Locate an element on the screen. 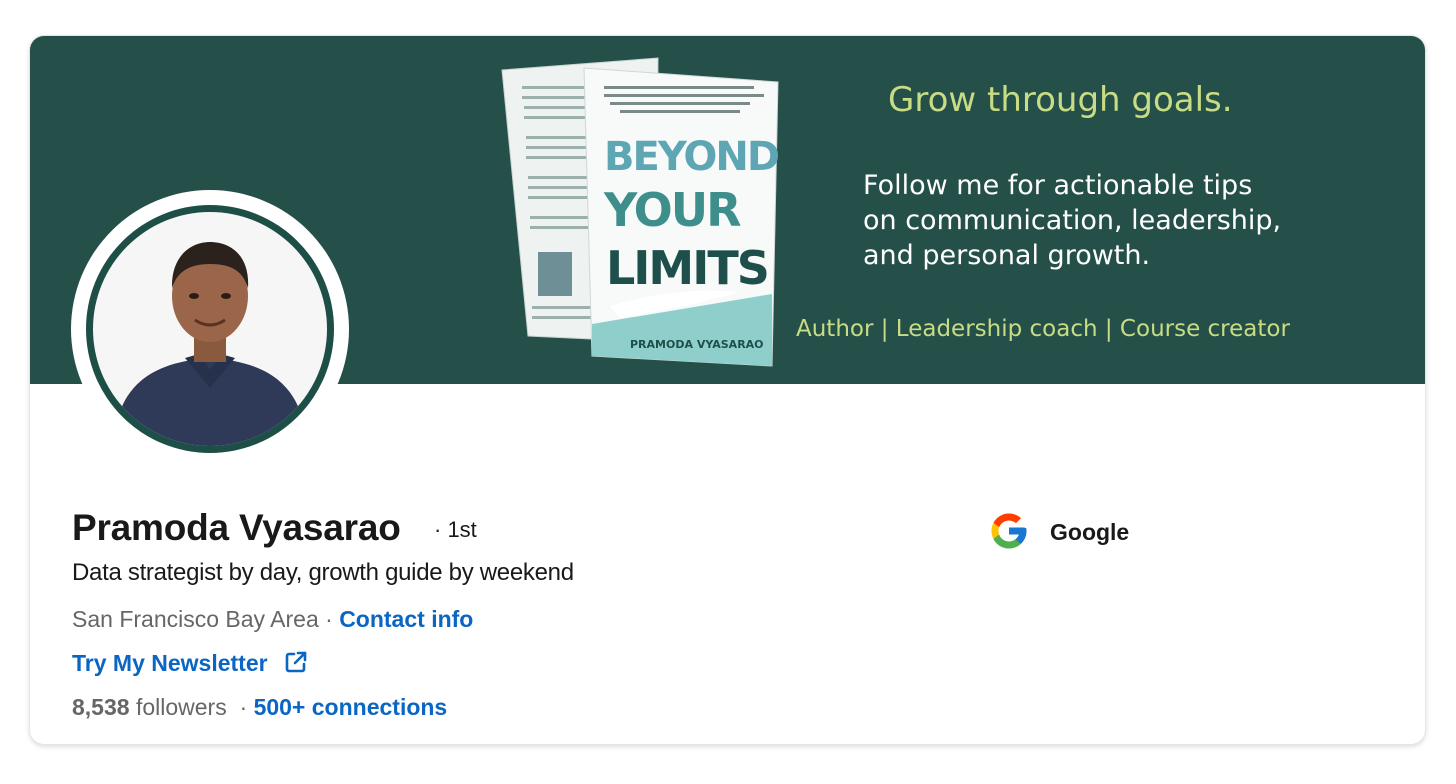 The width and height of the screenshot is (1456, 784). external-link-icon is located at coordinates (296, 662).